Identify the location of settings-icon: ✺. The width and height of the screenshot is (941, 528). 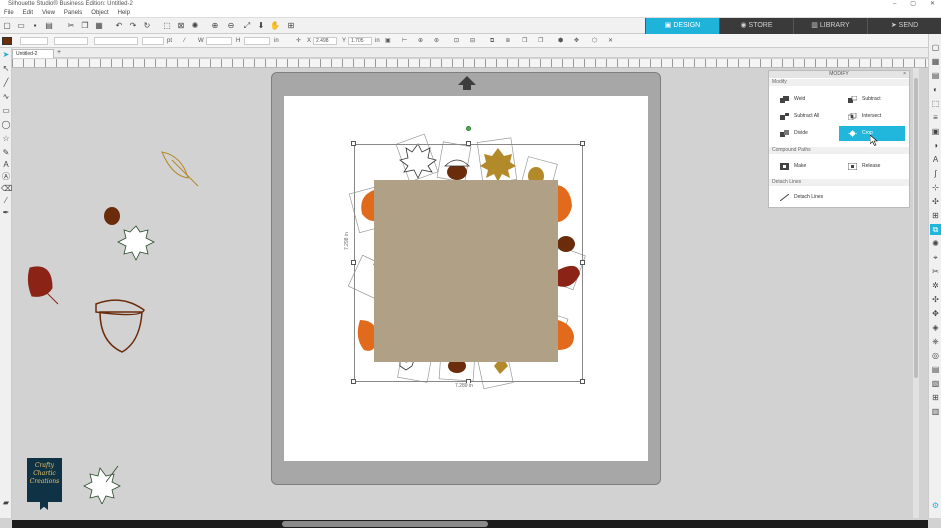
(195, 26).